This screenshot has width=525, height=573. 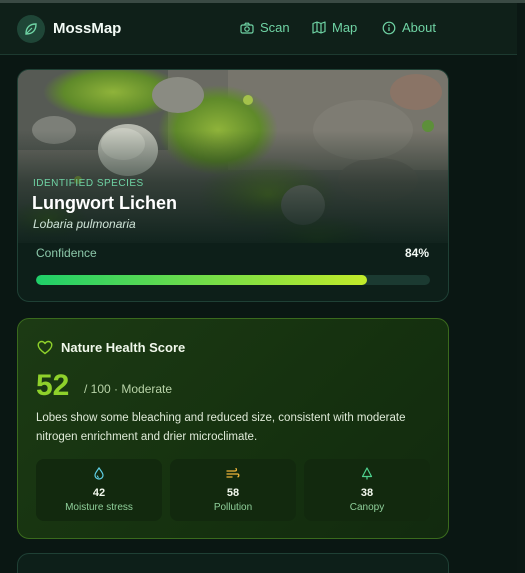 I want to click on metric-label: Pollution, so click(x=233, y=507).